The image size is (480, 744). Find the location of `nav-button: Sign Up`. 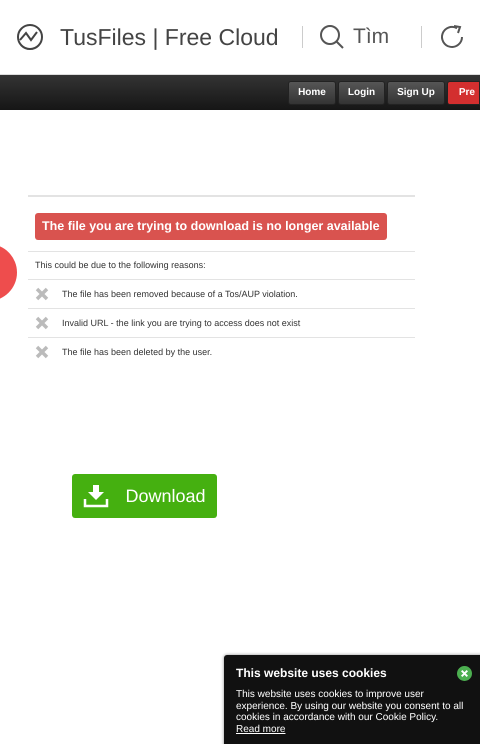

nav-button: Sign Up is located at coordinates (416, 92).